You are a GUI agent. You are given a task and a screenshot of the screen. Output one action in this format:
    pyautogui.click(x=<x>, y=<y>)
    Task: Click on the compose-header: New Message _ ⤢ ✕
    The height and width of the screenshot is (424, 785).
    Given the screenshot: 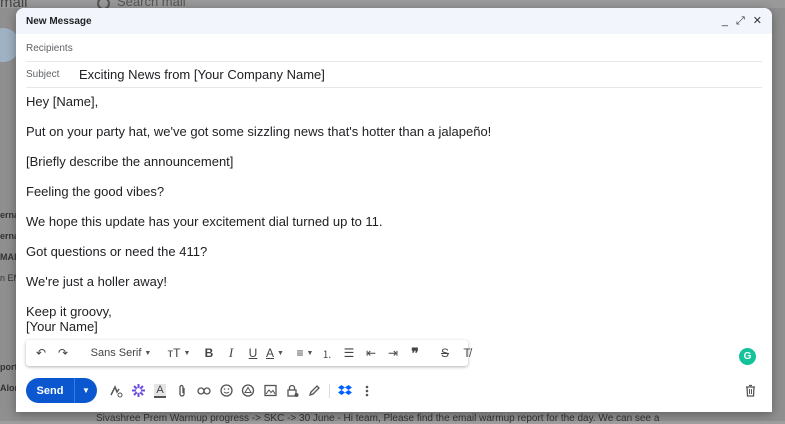 What is the action you would take?
    pyautogui.click(x=394, y=21)
    